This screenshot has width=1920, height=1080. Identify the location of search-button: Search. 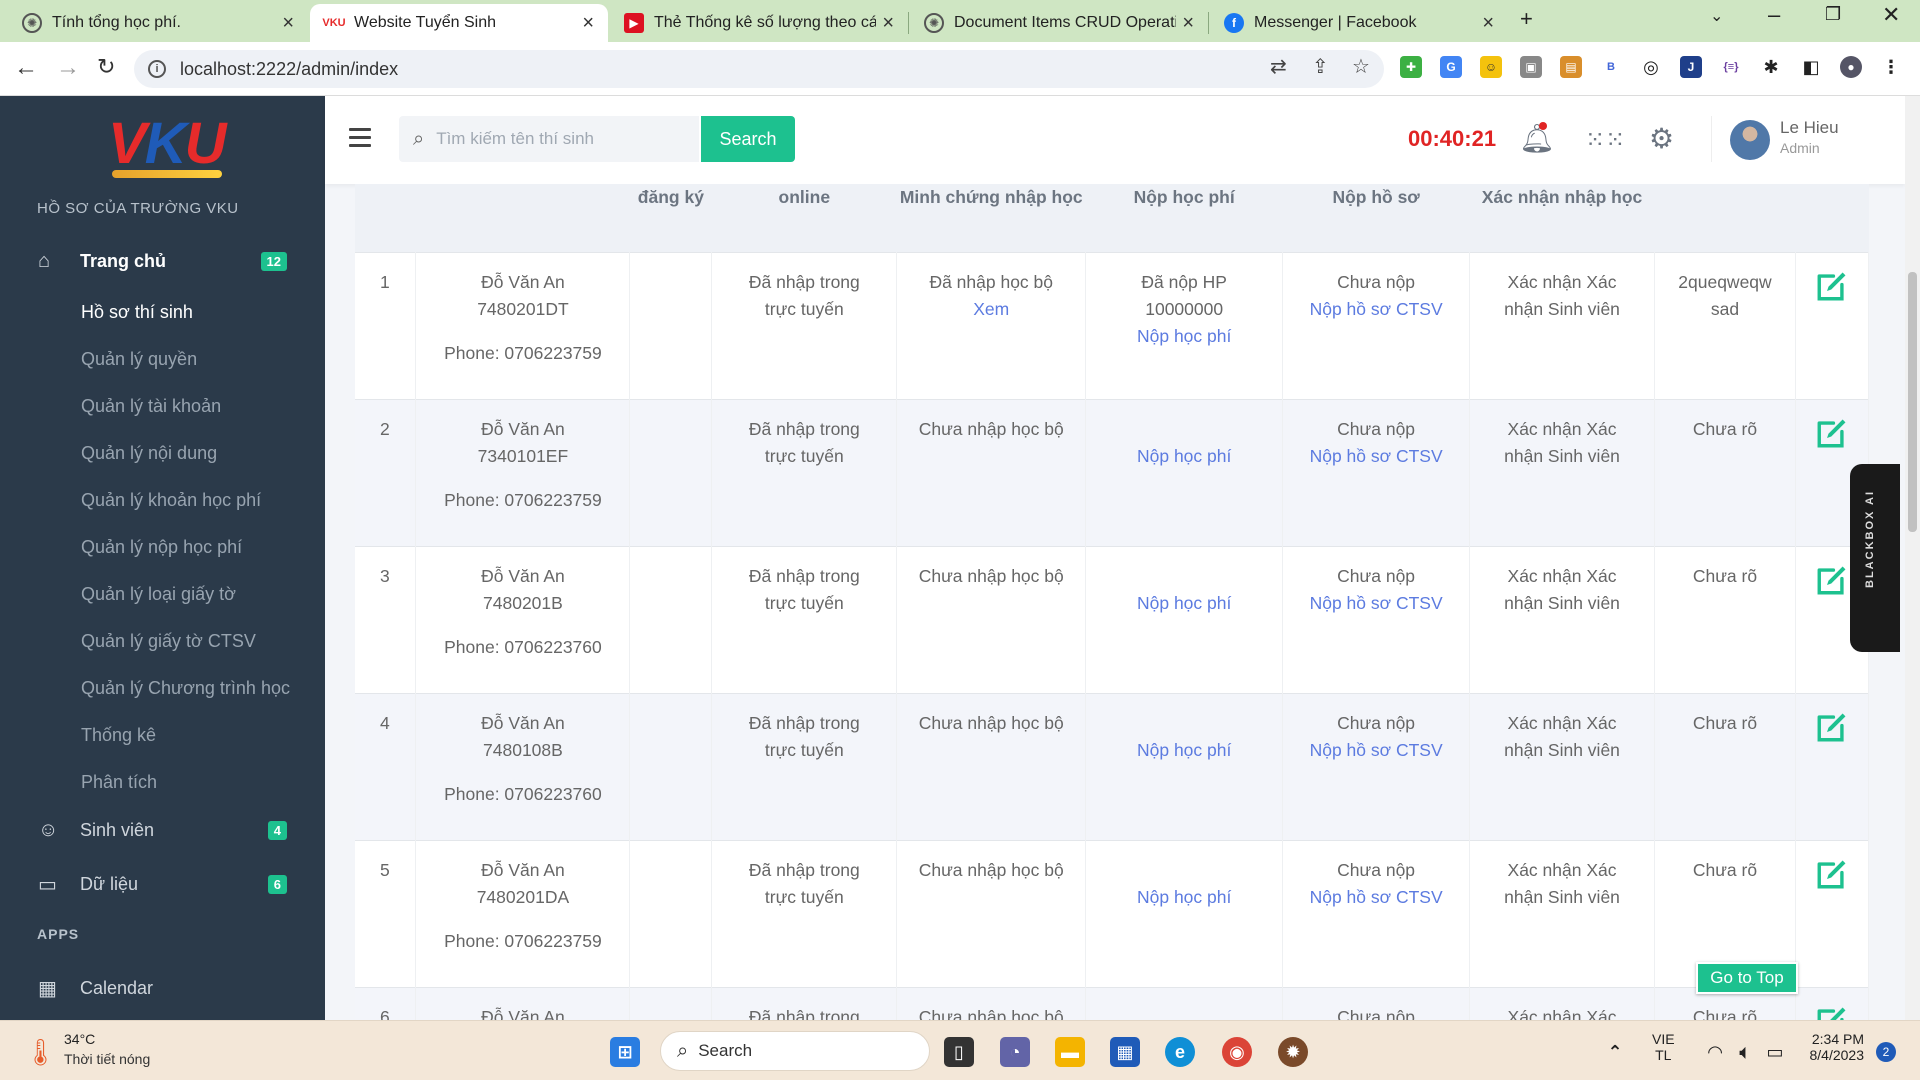
(748, 139).